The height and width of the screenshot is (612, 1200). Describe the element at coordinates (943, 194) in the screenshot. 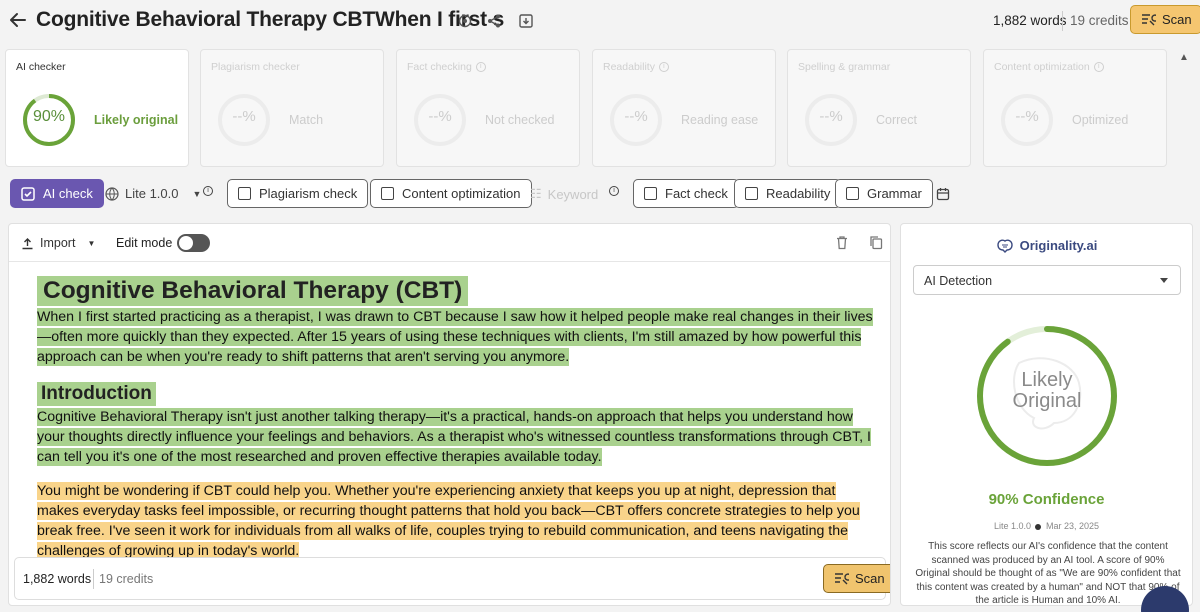

I see `calendar-icon` at that location.